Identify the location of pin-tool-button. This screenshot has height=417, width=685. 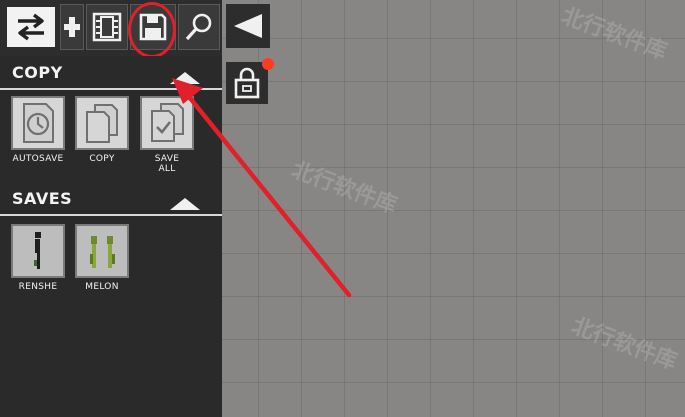
(72, 27).